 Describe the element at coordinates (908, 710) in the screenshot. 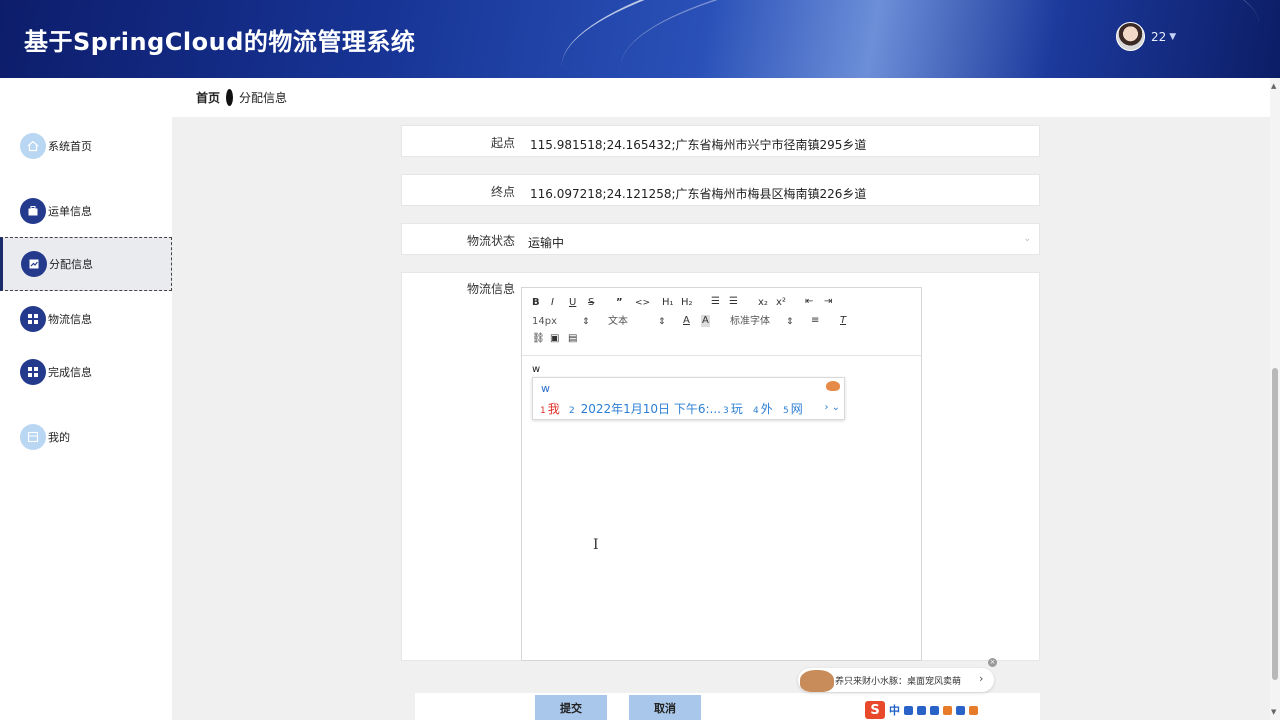

I see `punctuation-icon` at that location.